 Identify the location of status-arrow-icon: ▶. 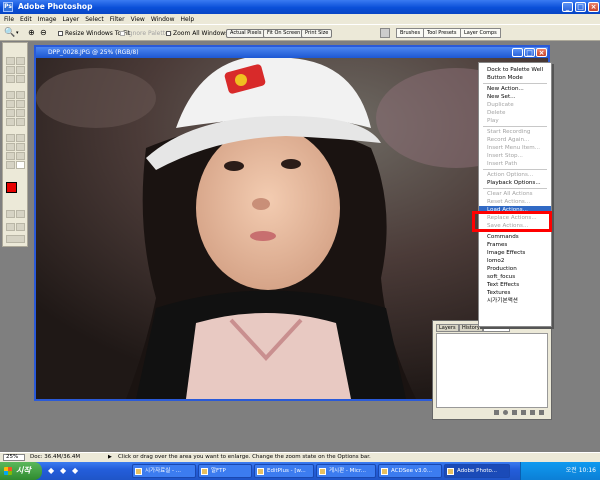
(110, 457).